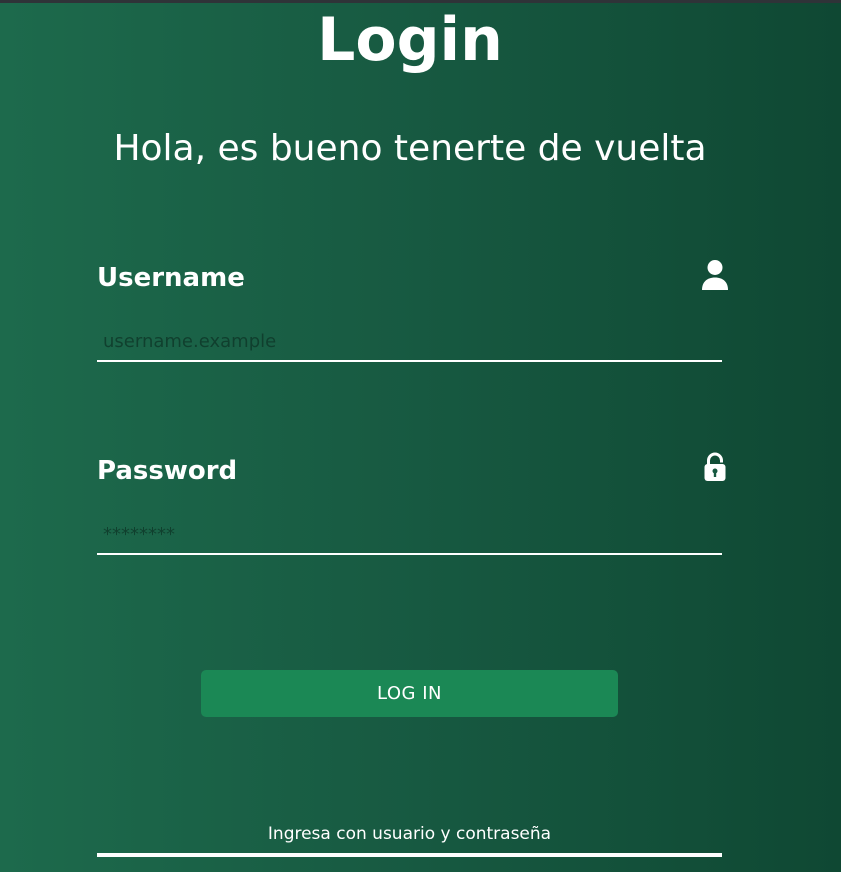 Image resolution: width=841 pixels, height=872 pixels. I want to click on username-input, so click(409, 342).